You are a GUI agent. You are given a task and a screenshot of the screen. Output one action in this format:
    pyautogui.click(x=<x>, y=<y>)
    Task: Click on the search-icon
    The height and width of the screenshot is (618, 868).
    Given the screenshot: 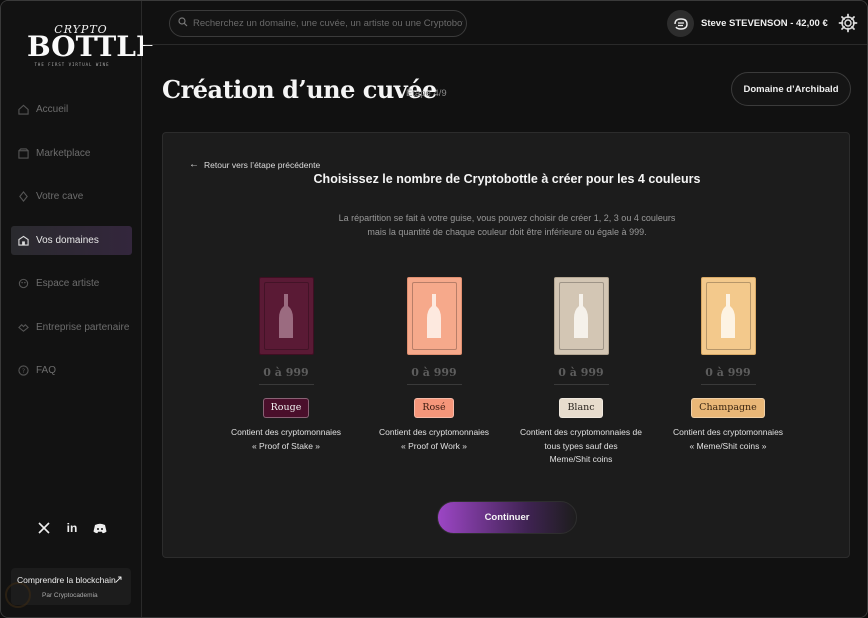 What is the action you would take?
    pyautogui.click(x=183, y=23)
    